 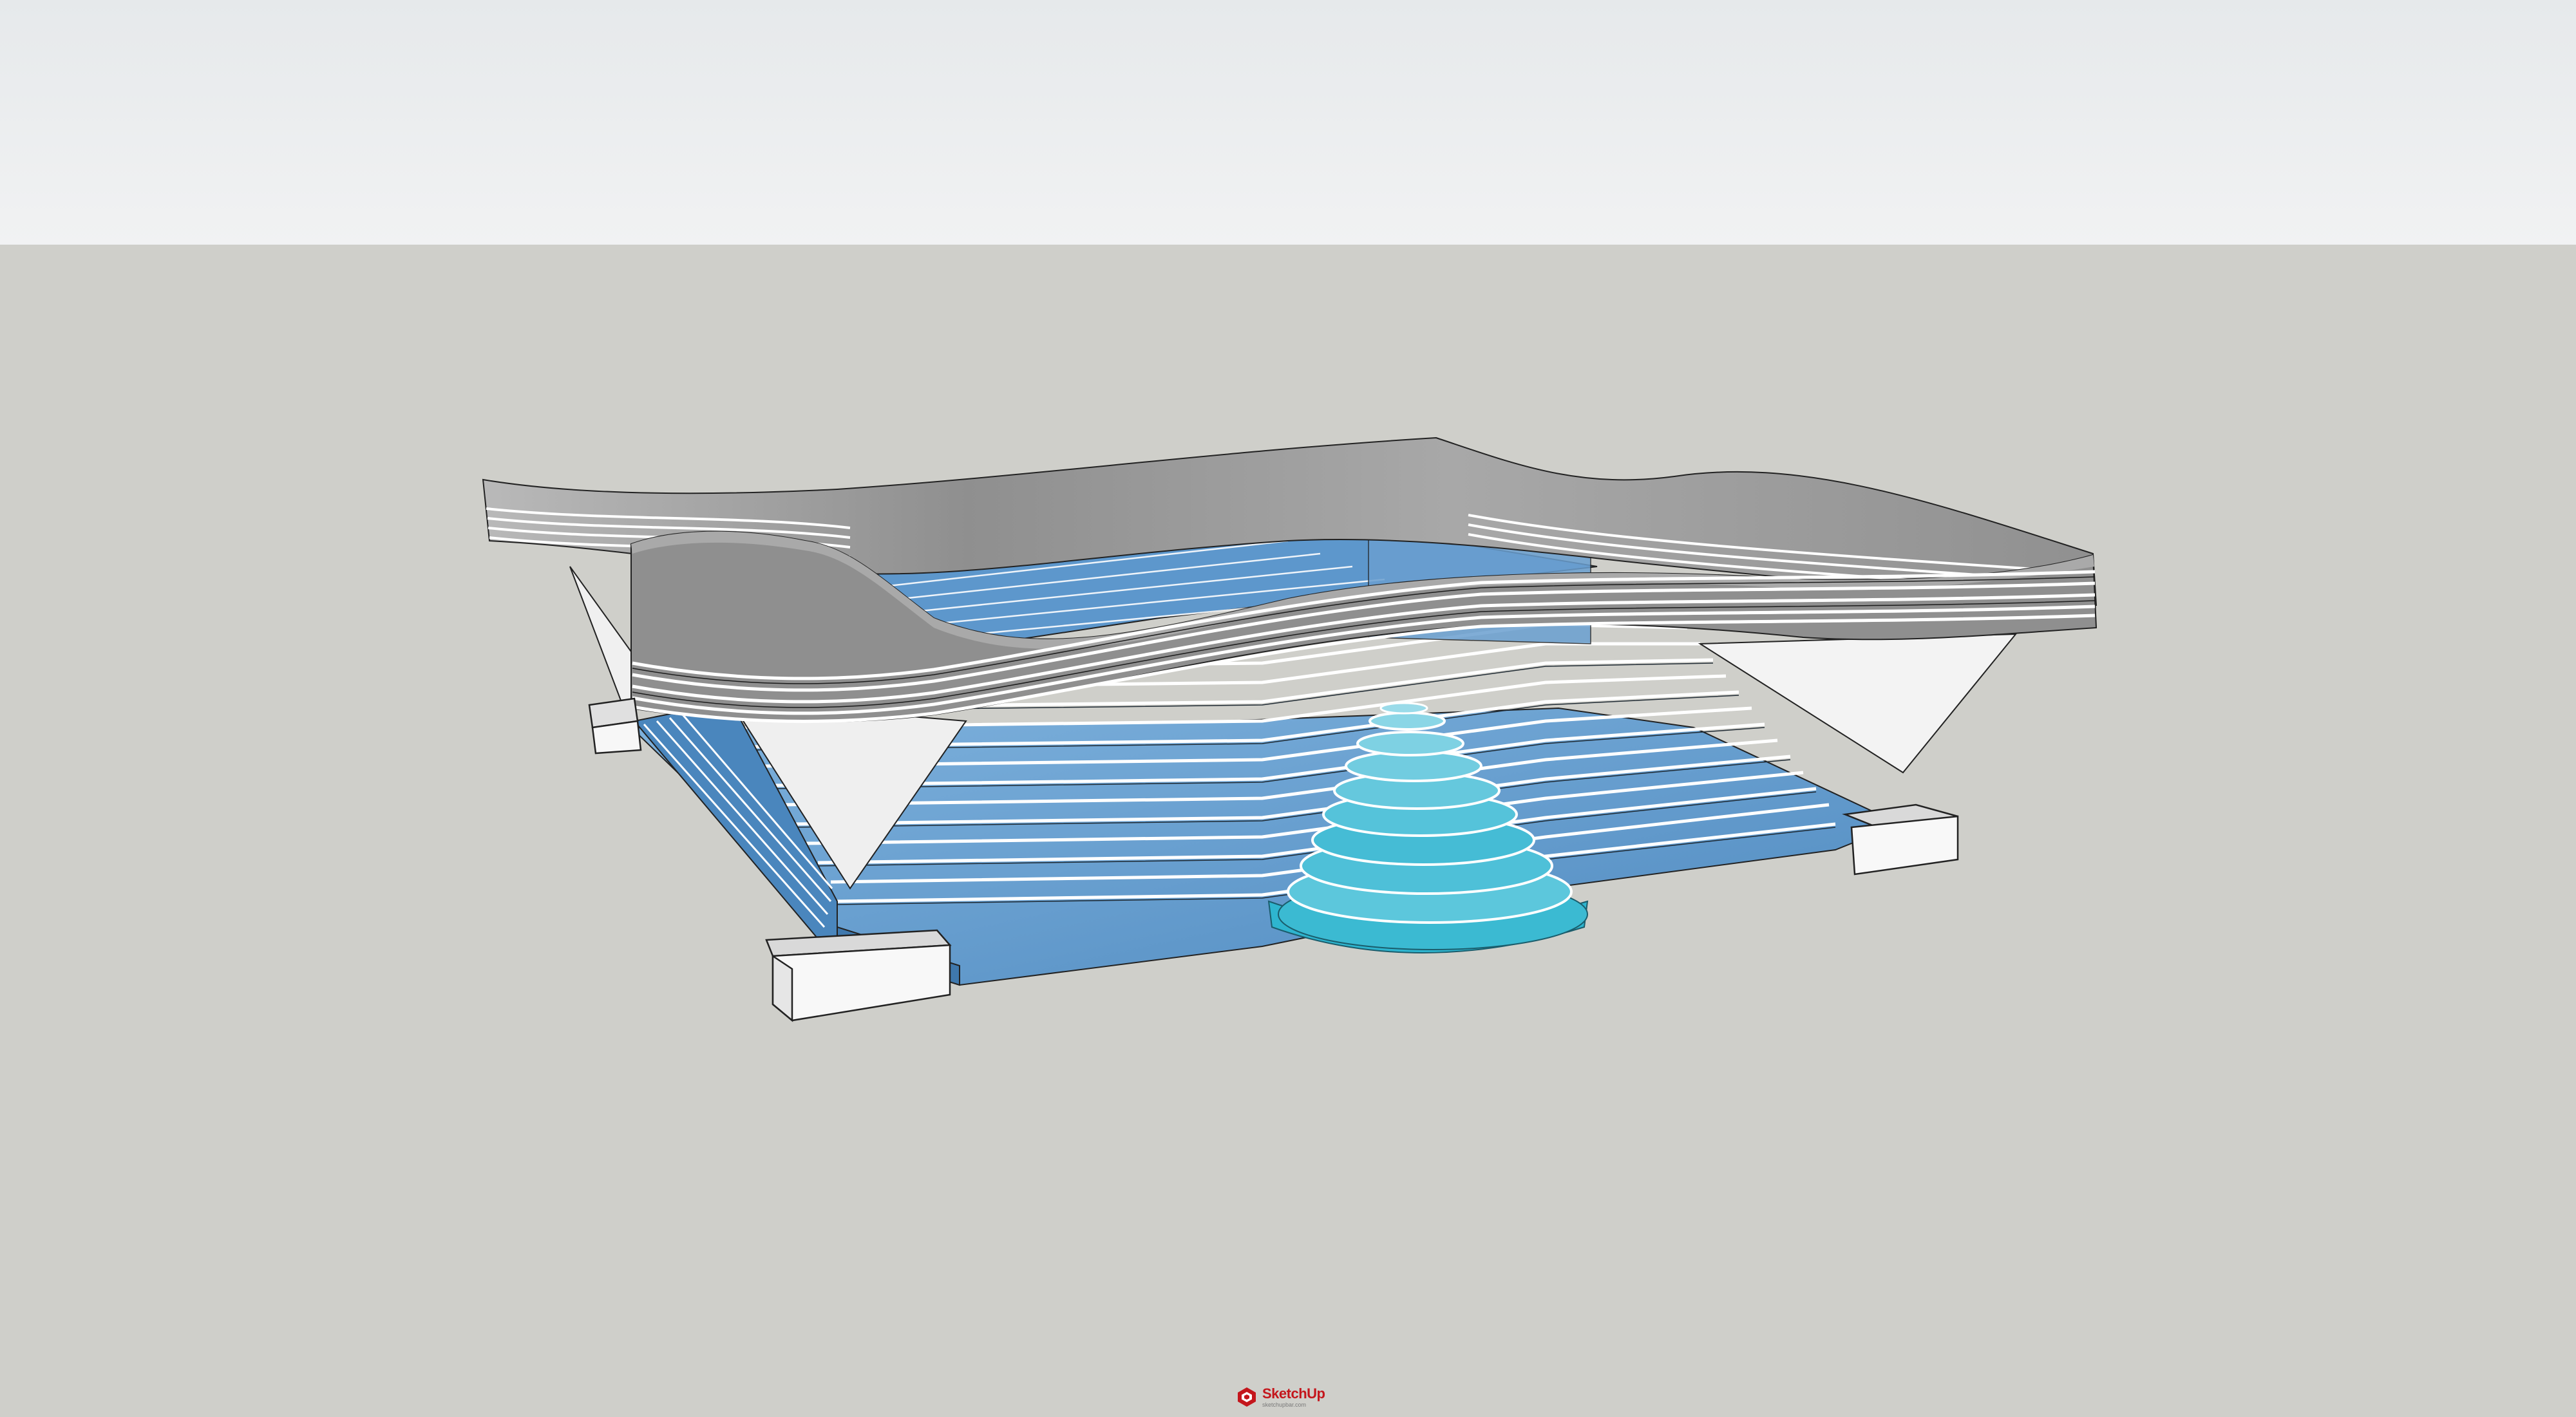 I want to click on sketchup-watermark: SketchUp sketchupbar.com, so click(x=1289, y=1397).